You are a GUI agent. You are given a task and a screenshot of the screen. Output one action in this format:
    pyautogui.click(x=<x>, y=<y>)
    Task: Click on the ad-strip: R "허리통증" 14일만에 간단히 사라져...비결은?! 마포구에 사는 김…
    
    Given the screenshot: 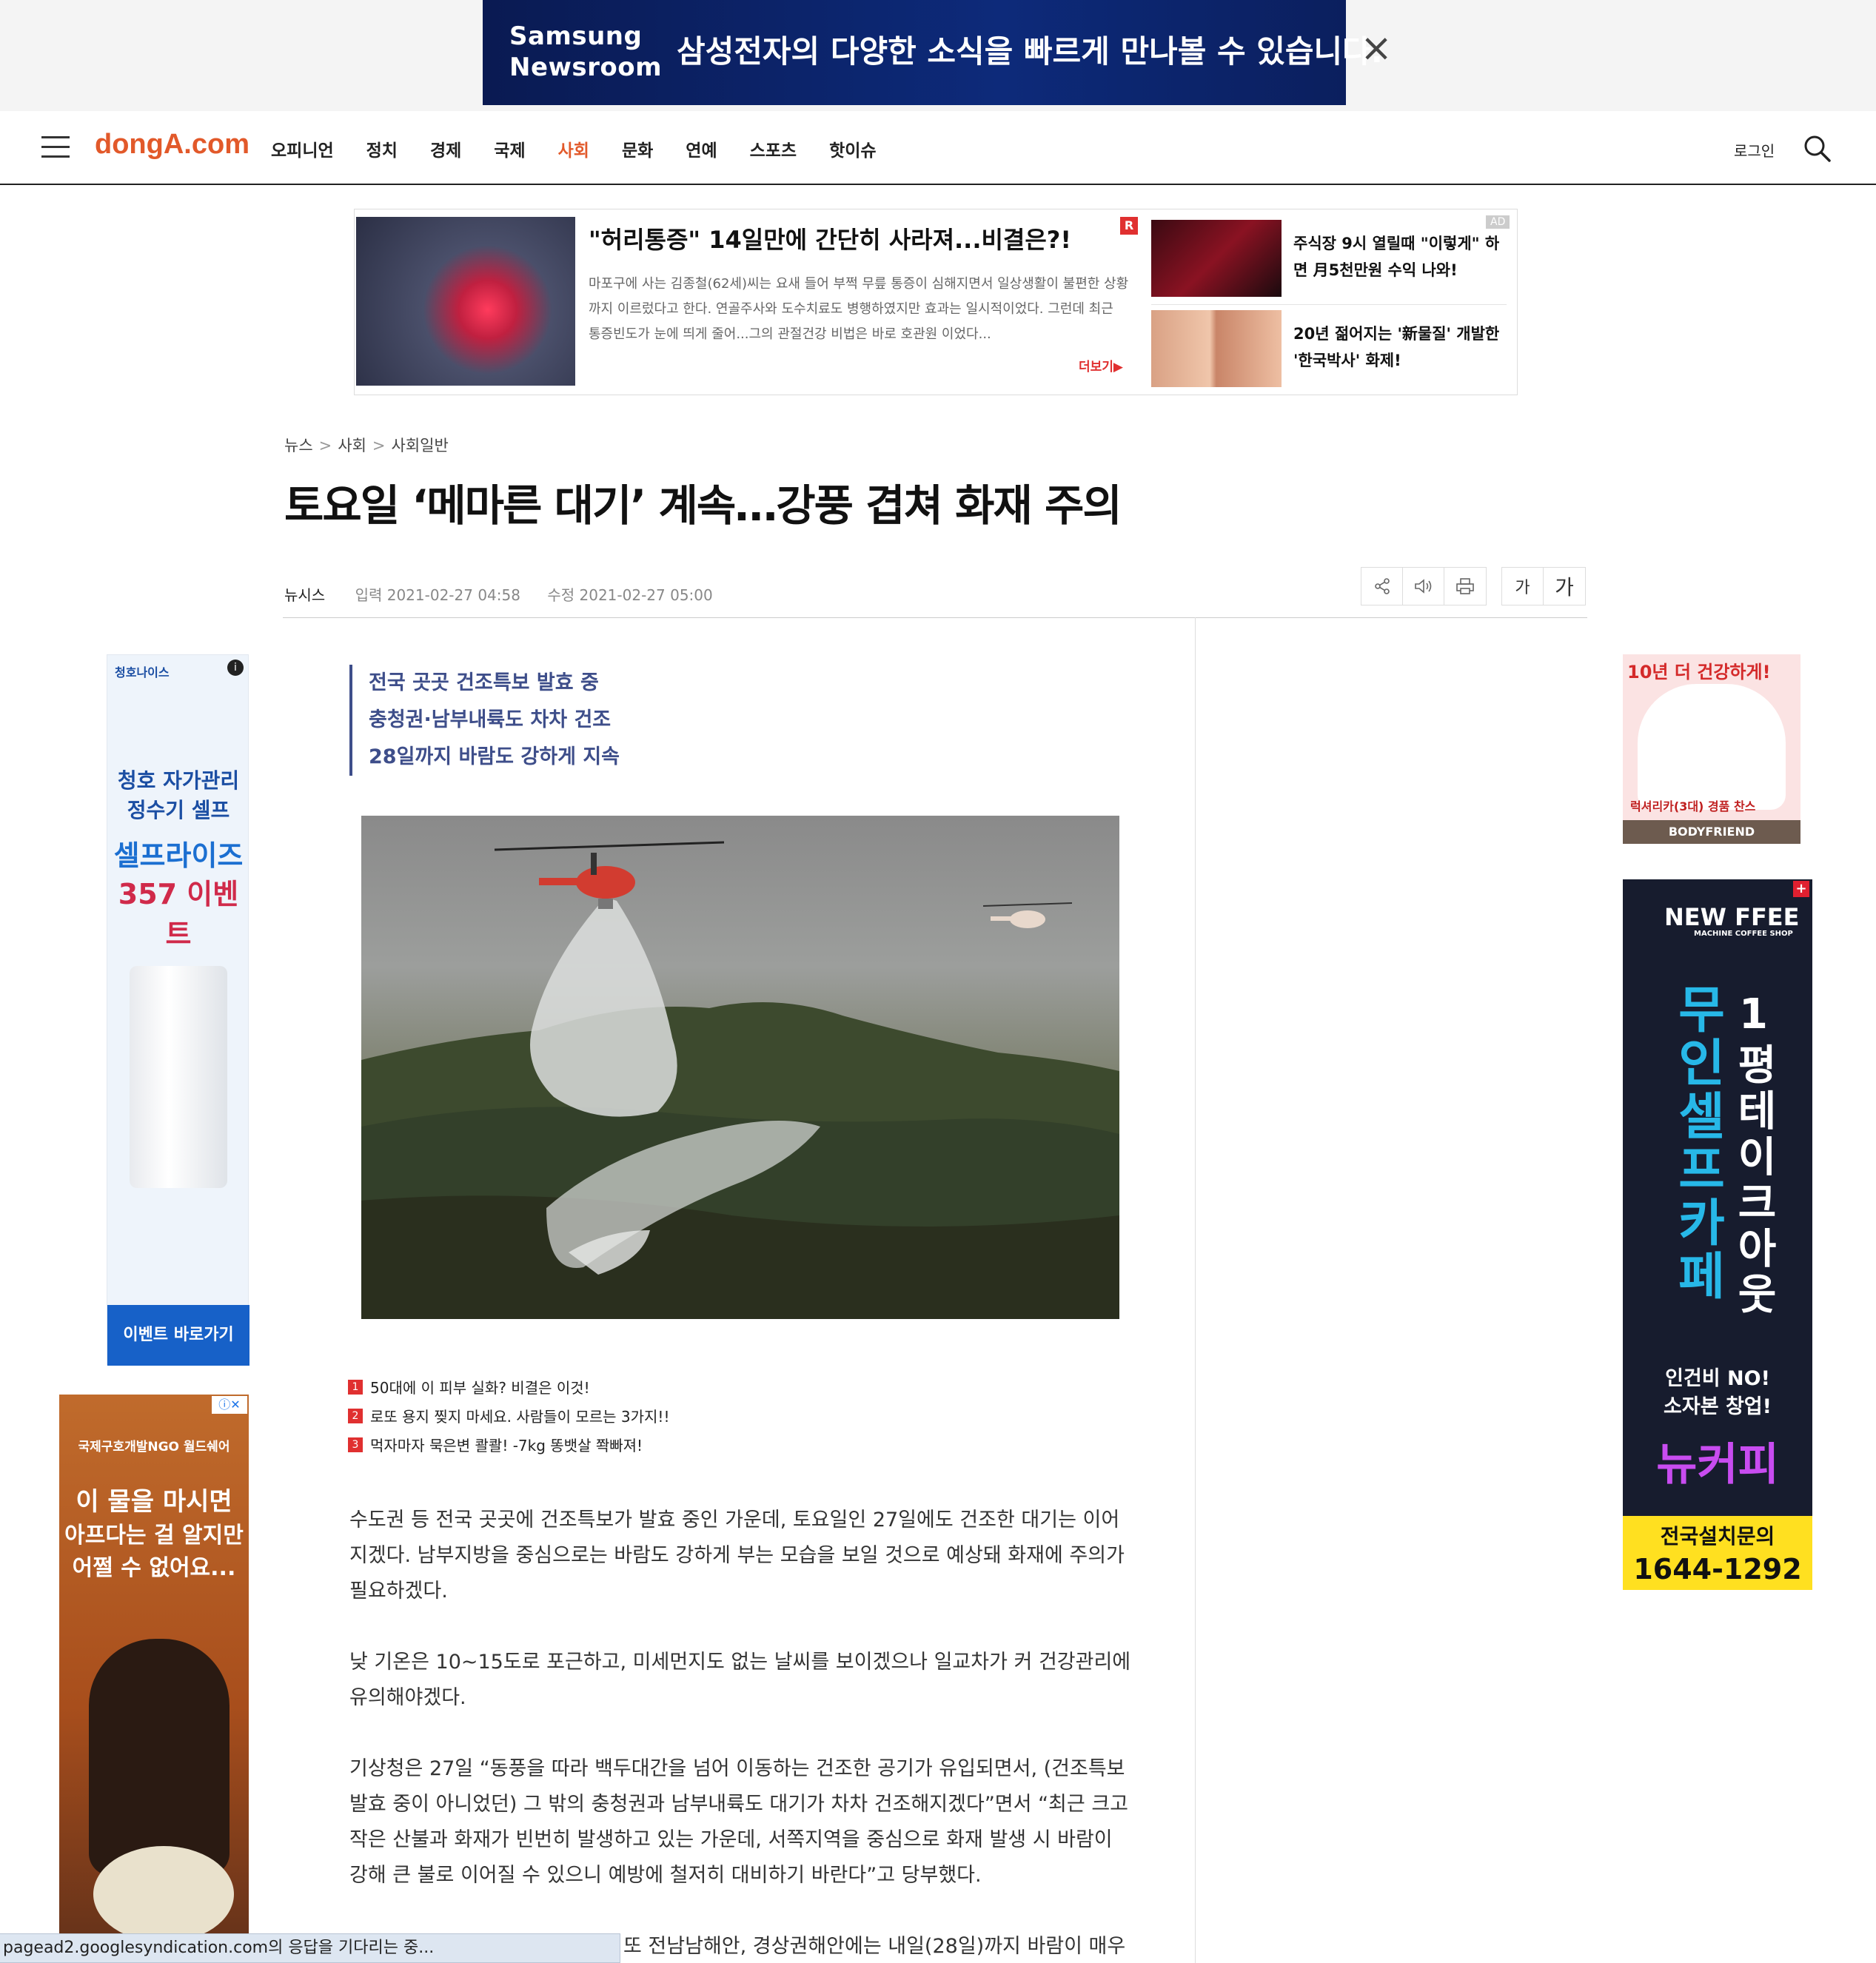 What is the action you would take?
    pyautogui.click(x=936, y=302)
    